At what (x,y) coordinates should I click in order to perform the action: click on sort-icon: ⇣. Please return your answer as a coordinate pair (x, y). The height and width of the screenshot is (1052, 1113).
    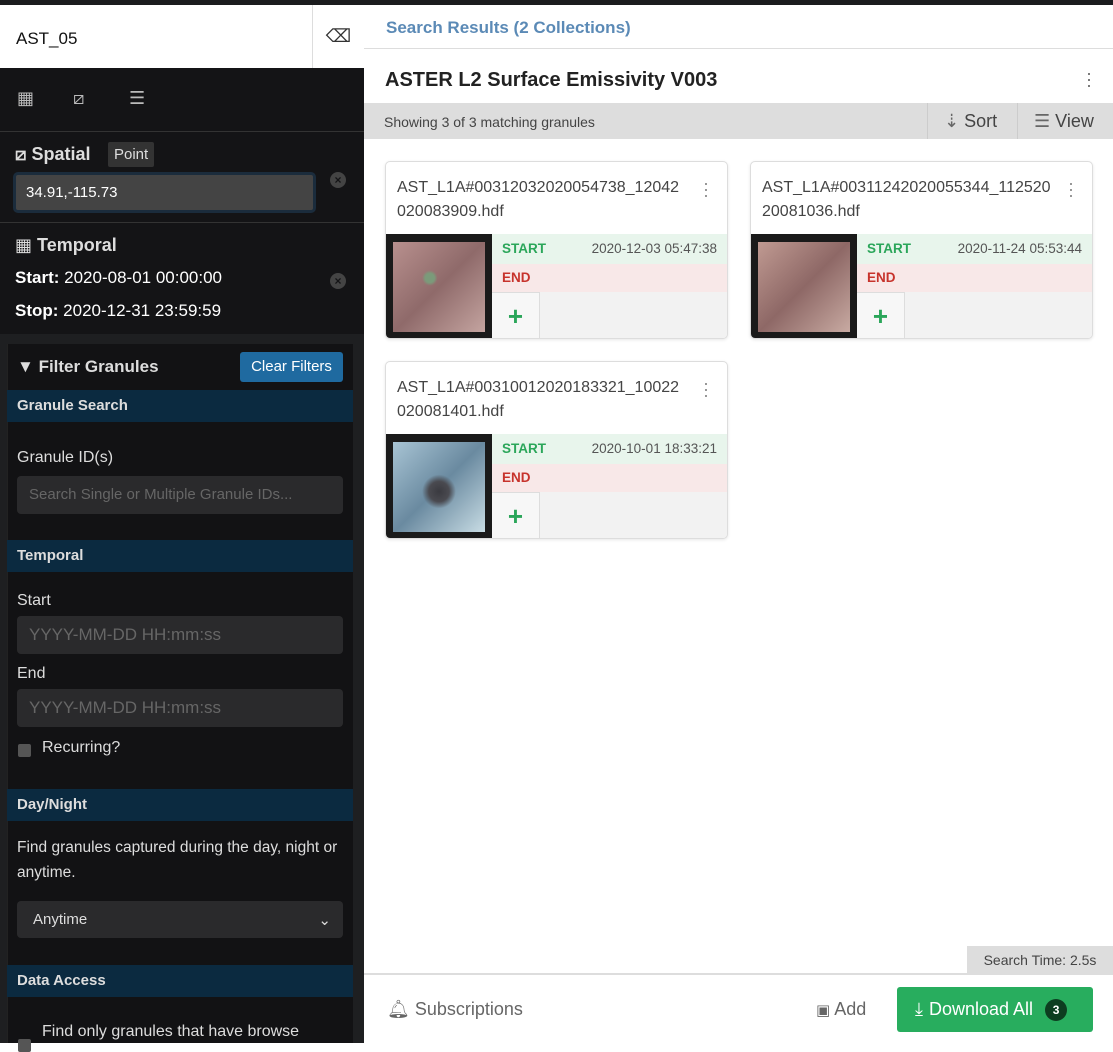
    Looking at the image, I should click on (952, 121).